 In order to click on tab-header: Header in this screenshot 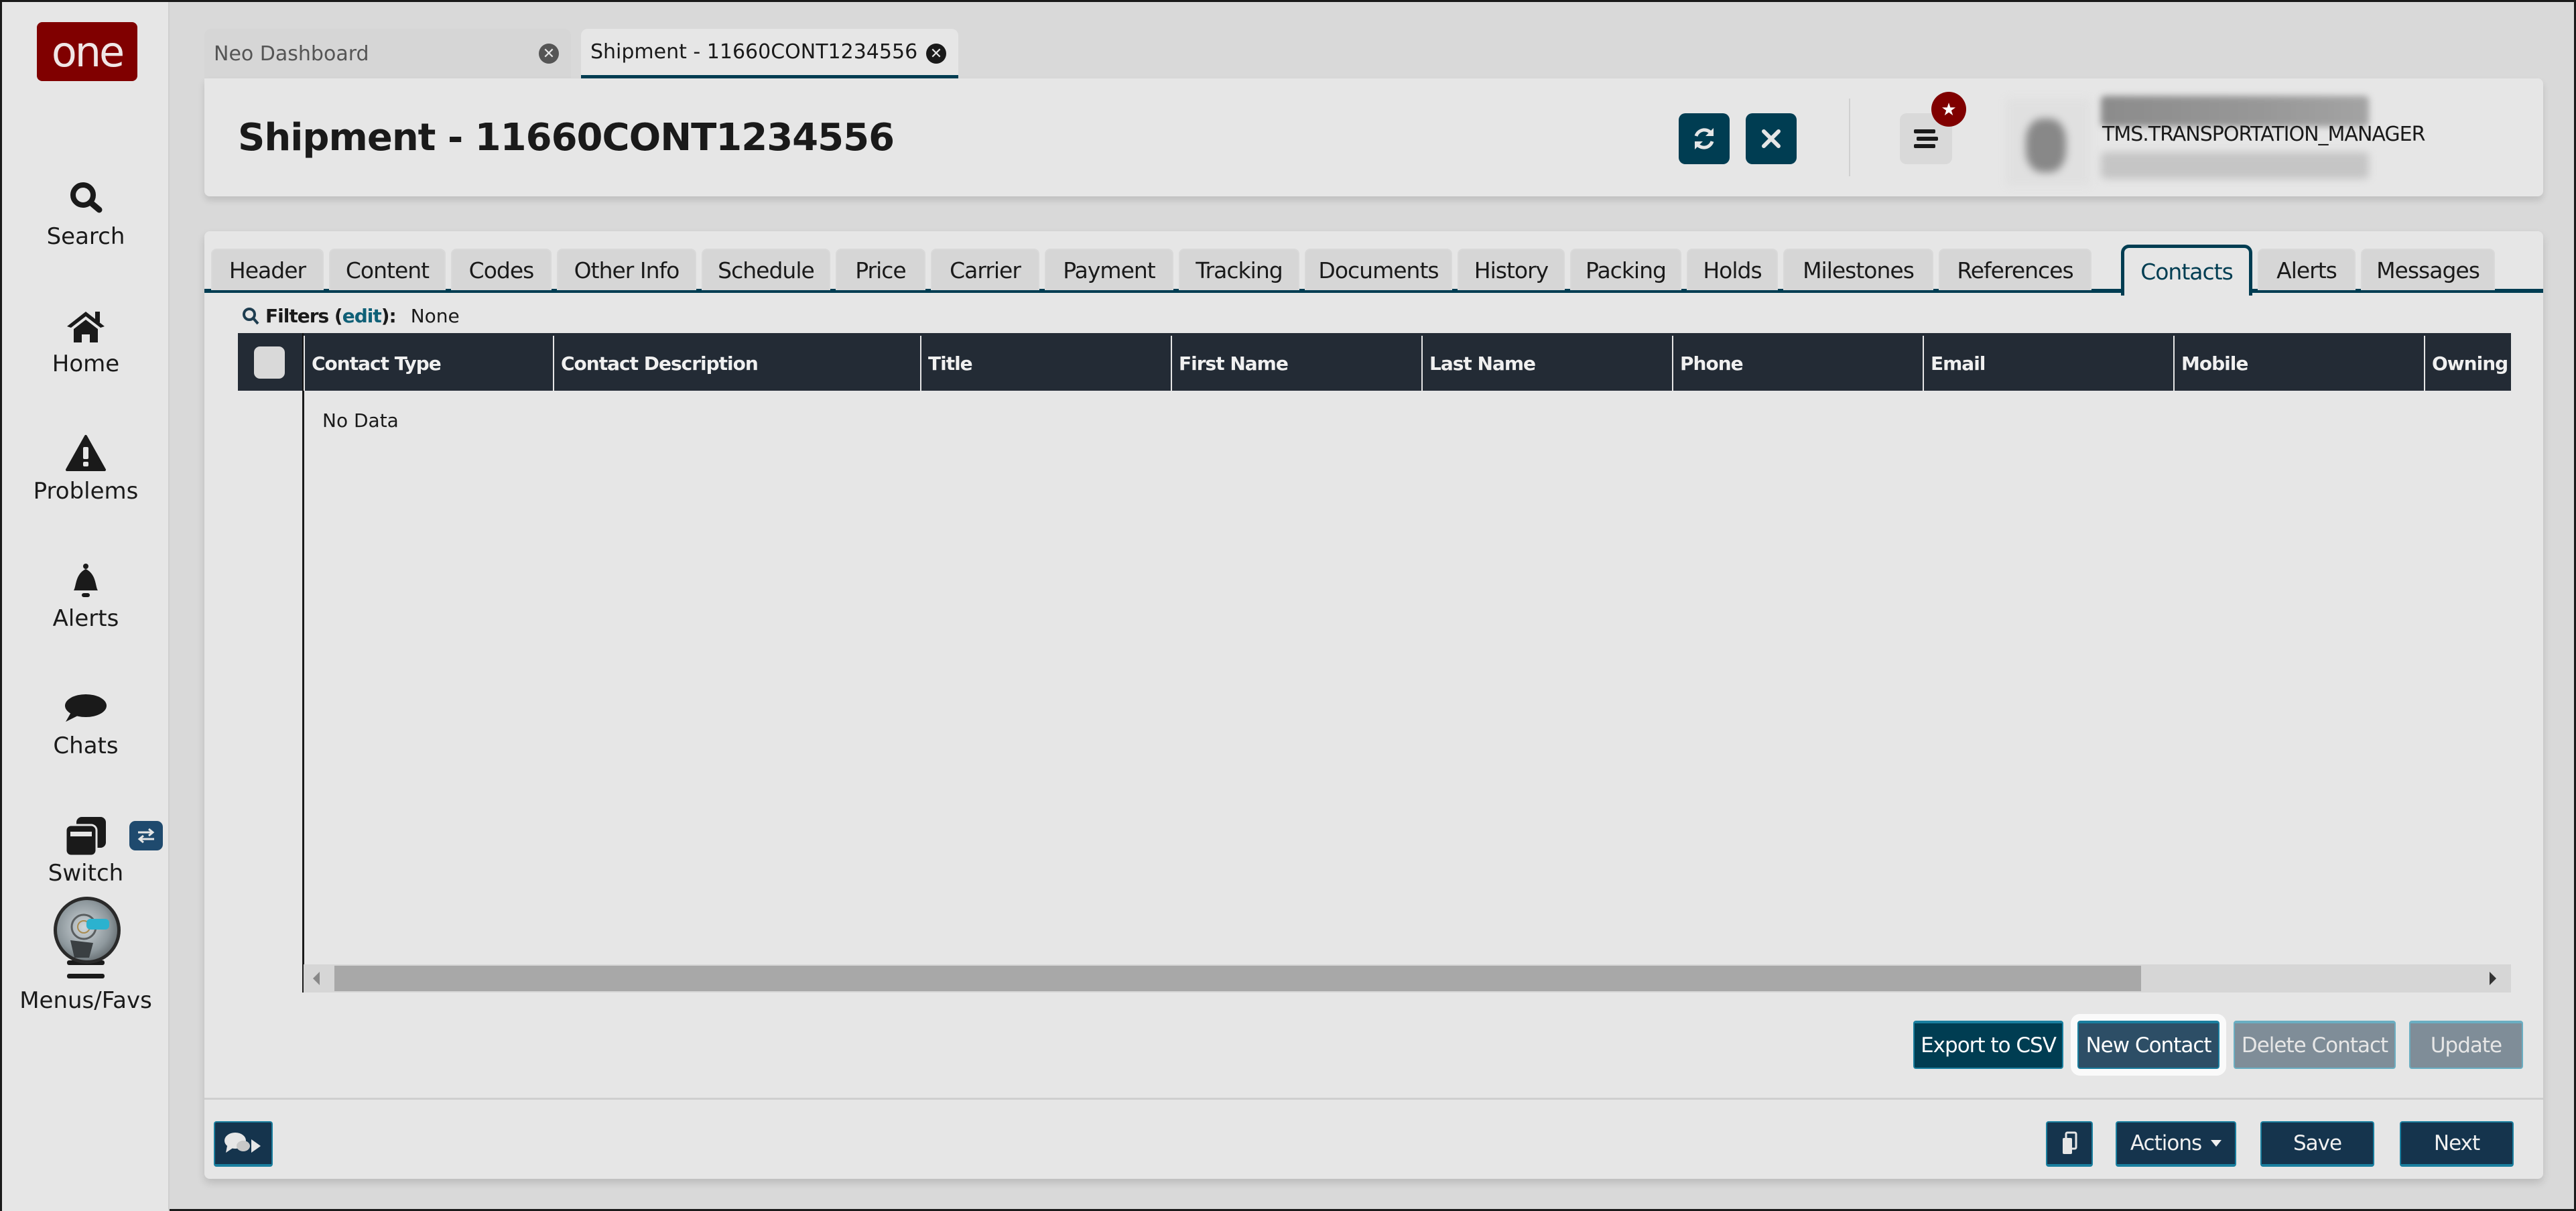, I will do `click(267, 269)`.